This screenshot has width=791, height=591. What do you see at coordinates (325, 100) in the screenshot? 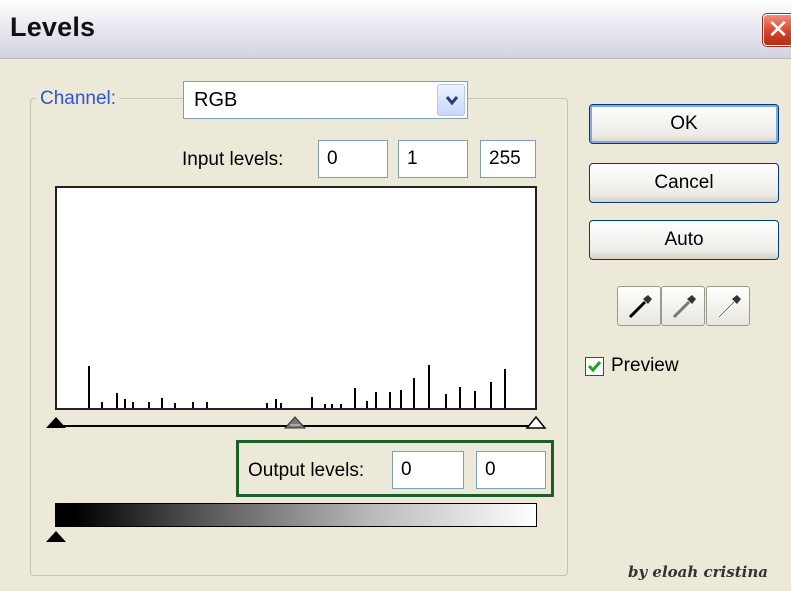
I see `channel-select: RGB` at bounding box center [325, 100].